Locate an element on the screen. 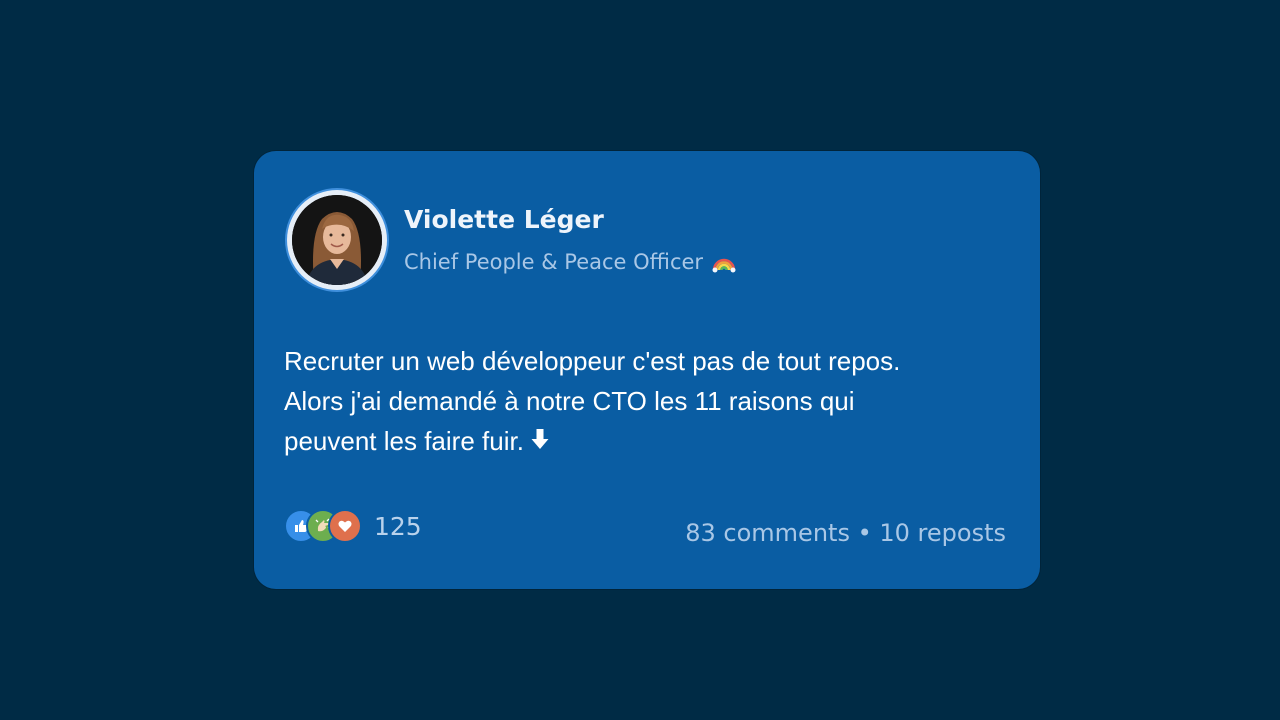 The width and height of the screenshot is (1280, 720). rainbow-icon is located at coordinates (724, 262).